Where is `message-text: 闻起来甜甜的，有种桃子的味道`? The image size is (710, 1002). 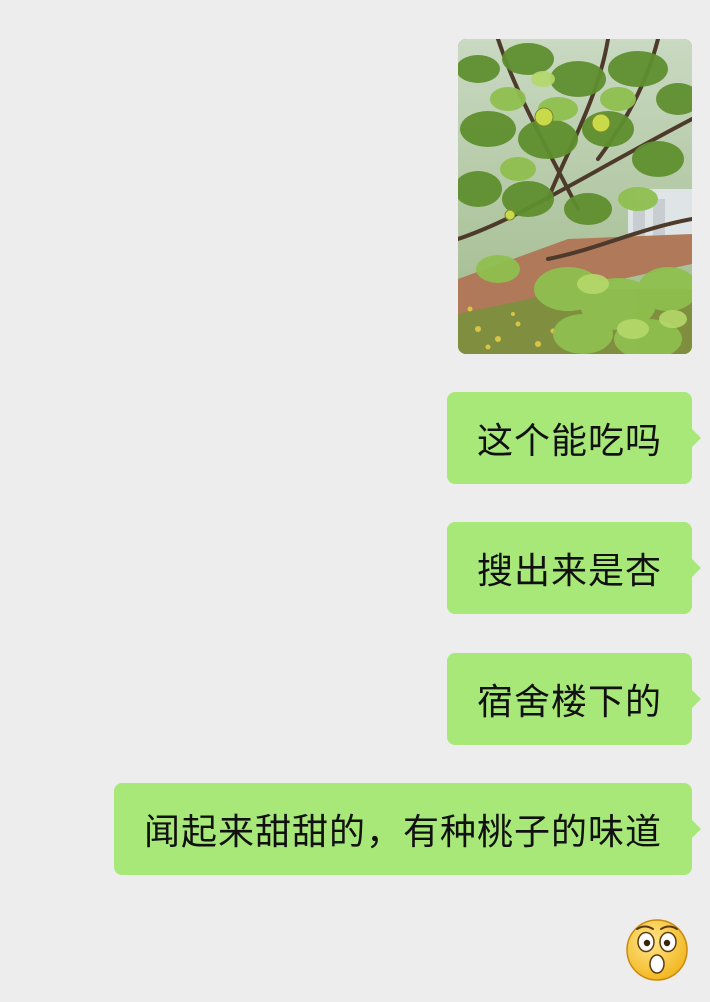 message-text: 闻起来甜甜的，有种桃子的味道 is located at coordinates (402, 832).